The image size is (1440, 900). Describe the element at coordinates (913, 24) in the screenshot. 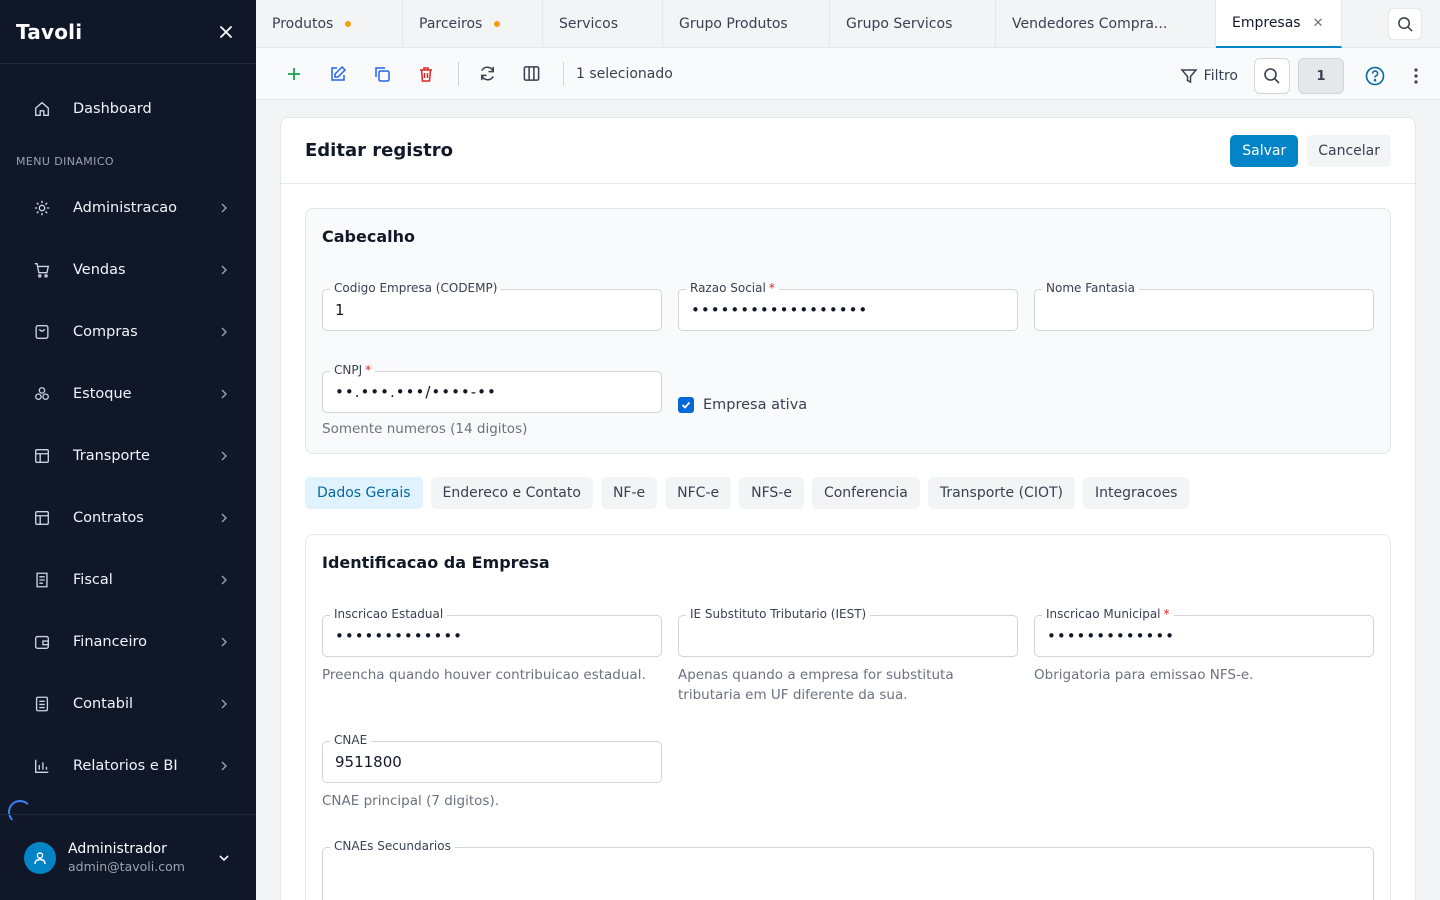

I see `tab-grupo-servicos: Grupo Servicos` at that location.